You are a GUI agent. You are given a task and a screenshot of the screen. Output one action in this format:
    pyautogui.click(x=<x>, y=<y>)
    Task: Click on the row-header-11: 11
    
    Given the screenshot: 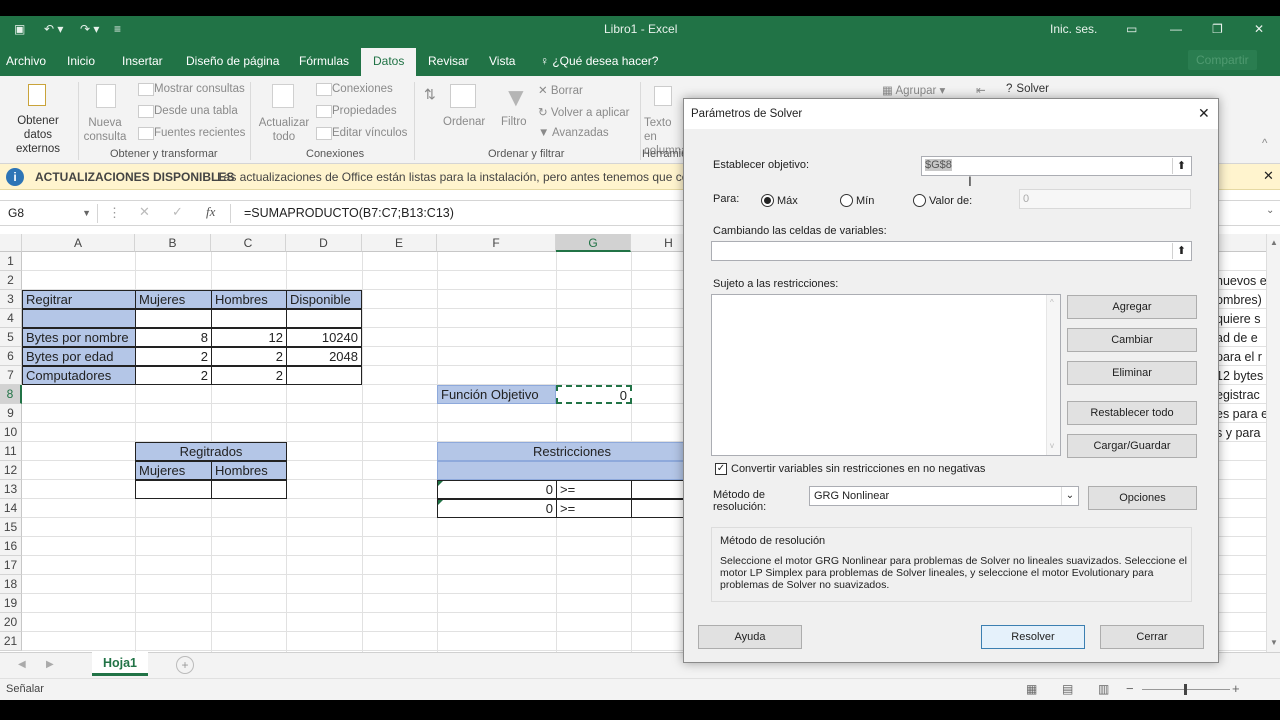 What is the action you would take?
    pyautogui.click(x=11, y=451)
    